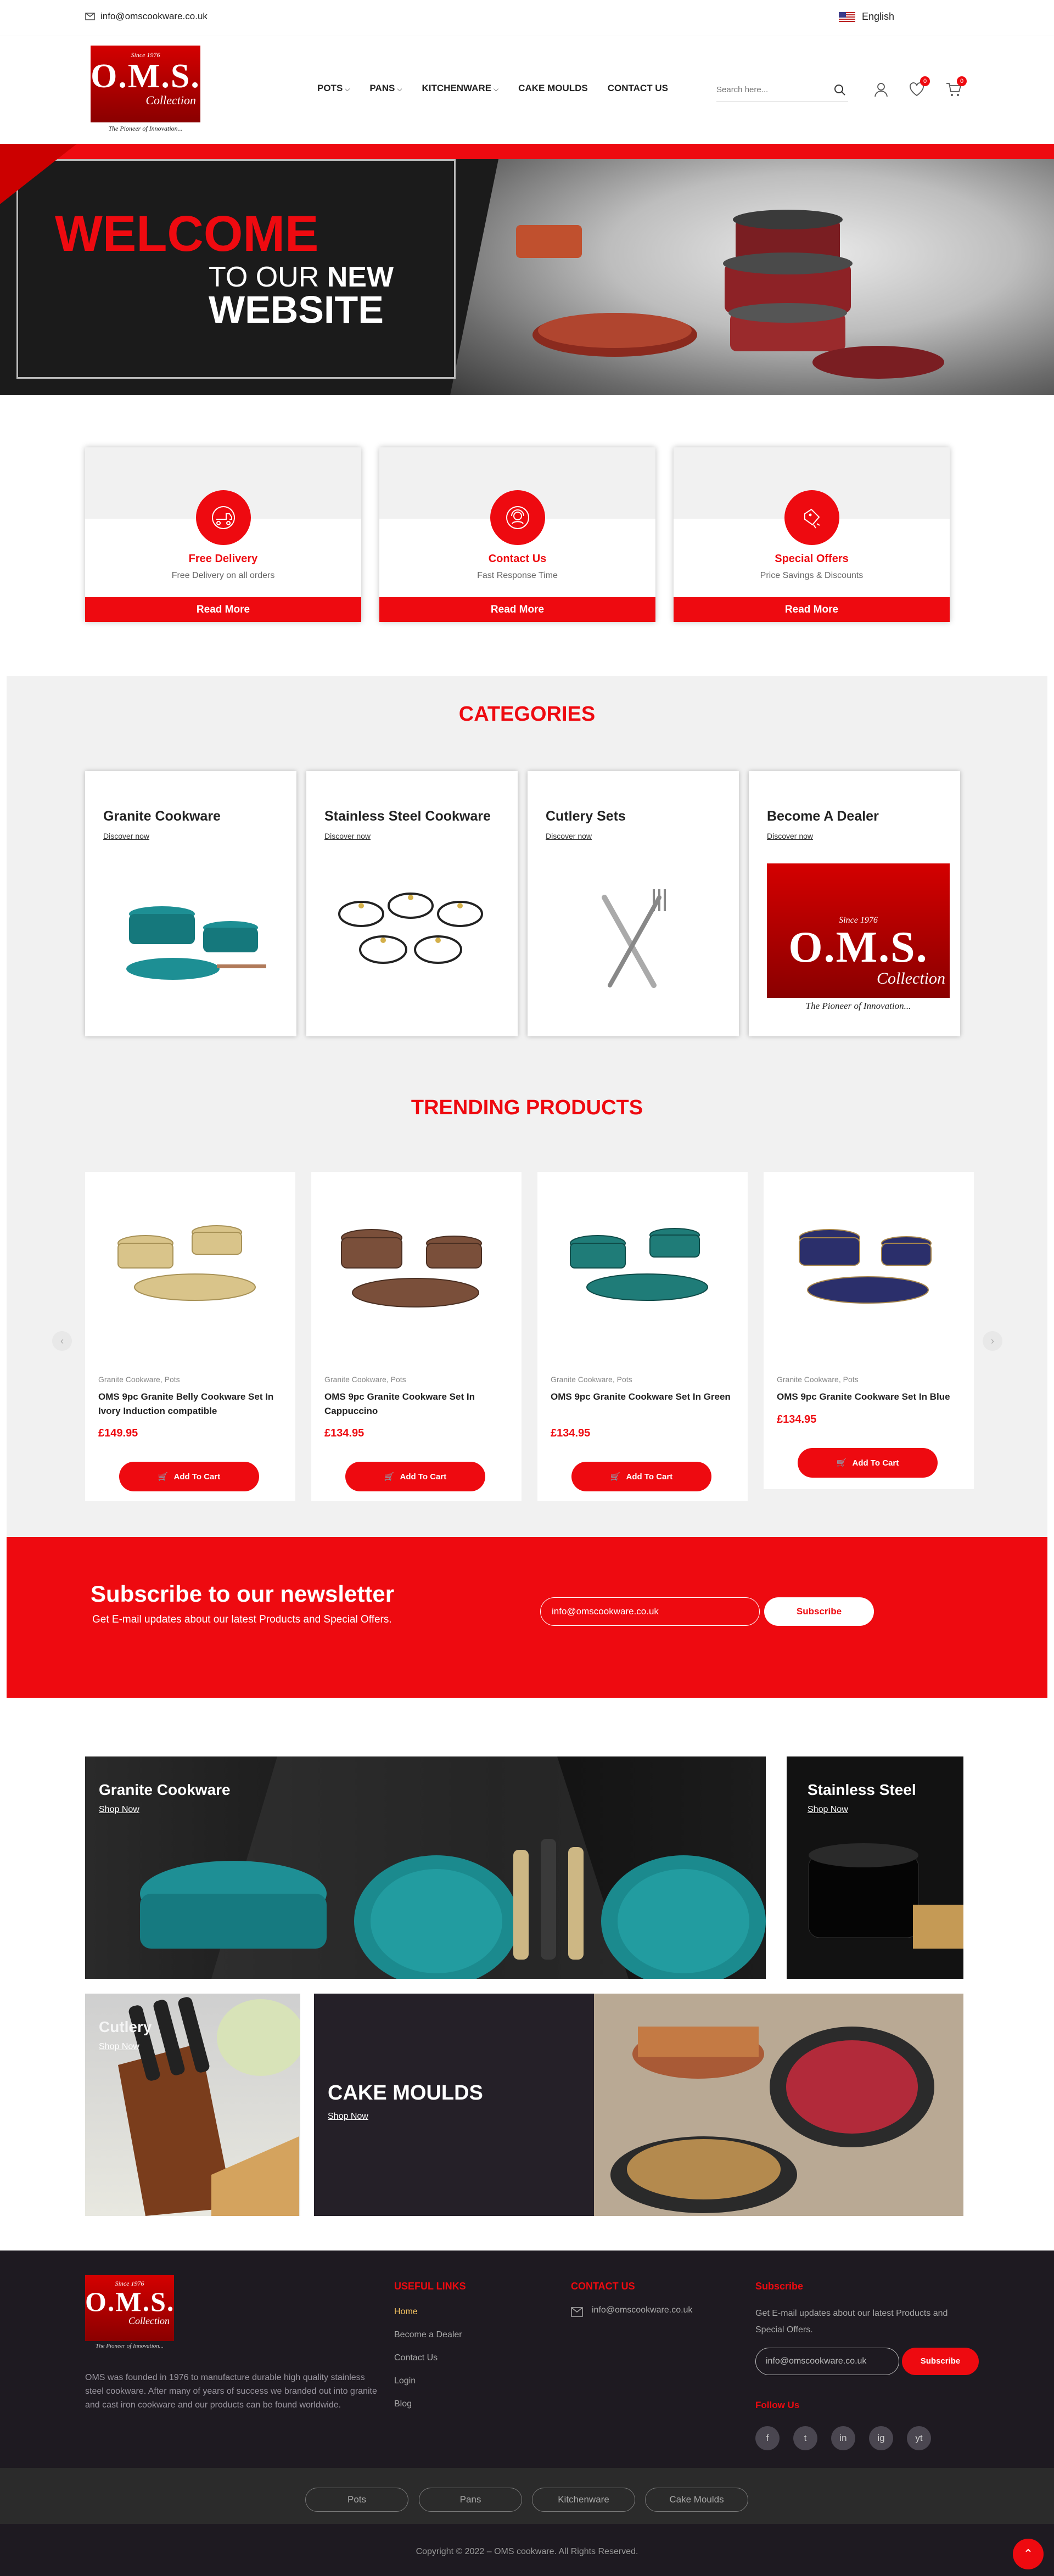  Describe the element at coordinates (527, 2496) in the screenshot. I see `footer-category-bar: Pots Pans Kitchenware Cake Moulds` at that location.